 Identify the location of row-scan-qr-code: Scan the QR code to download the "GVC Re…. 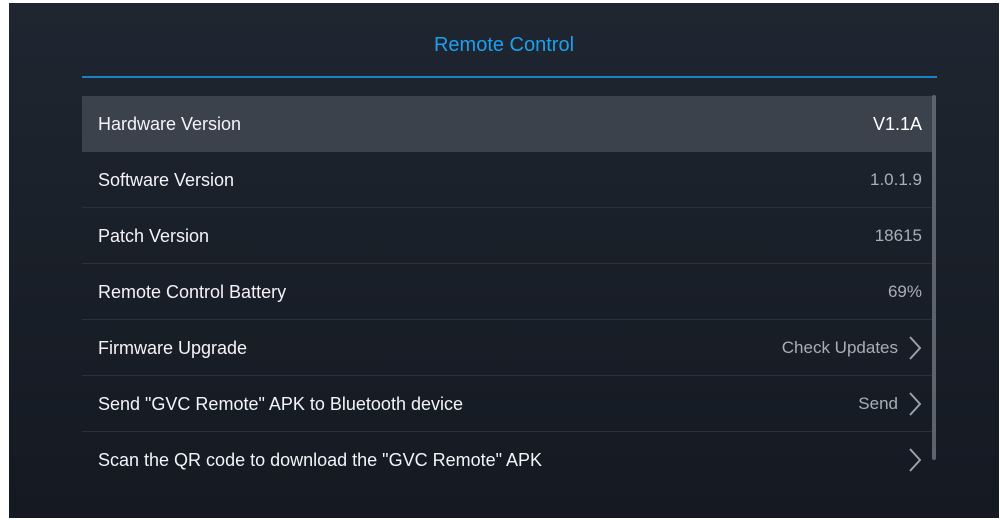
(508, 460).